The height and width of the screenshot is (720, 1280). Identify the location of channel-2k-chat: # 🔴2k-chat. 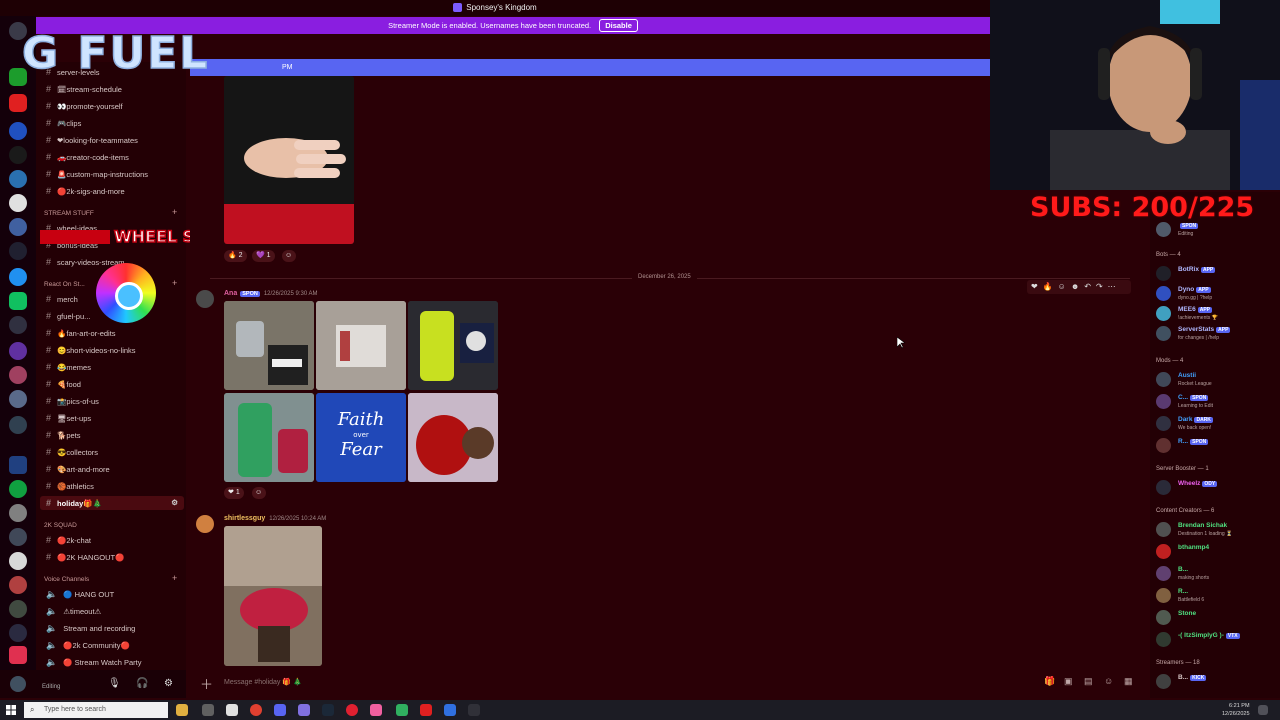
(68, 540).